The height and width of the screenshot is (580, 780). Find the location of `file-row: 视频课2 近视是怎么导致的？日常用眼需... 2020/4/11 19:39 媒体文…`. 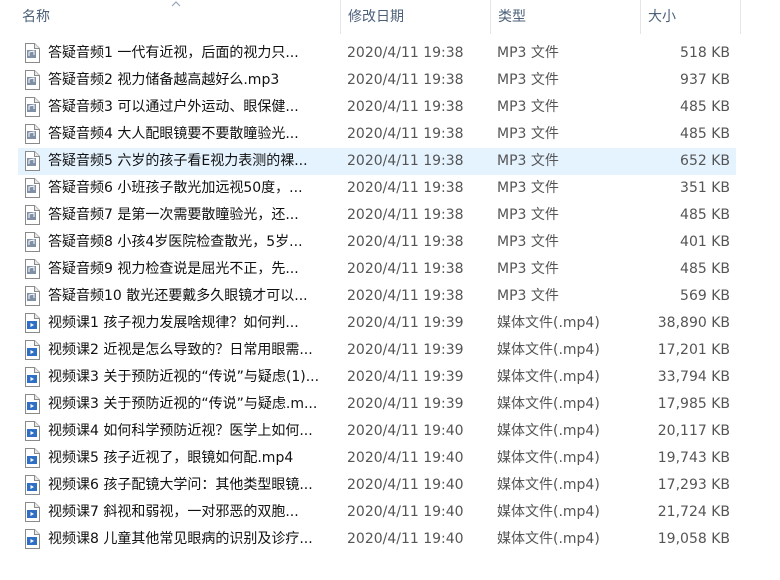

file-row: 视频课2 近视是怎么导致的？日常用眼需... 2020/4/11 19:39 媒体文… is located at coordinates (377, 350).